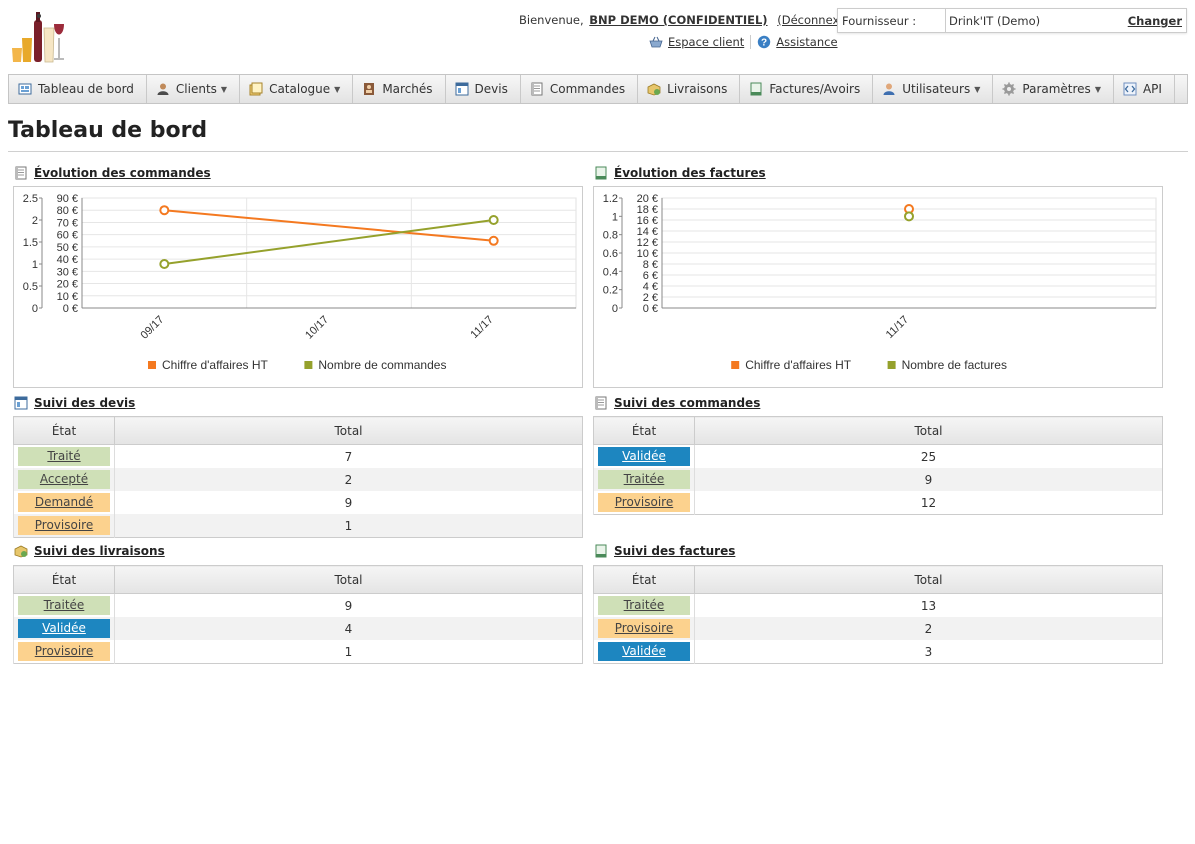 The image size is (1195, 844). I want to click on menu-item-march-s: Marchés, so click(399, 89).